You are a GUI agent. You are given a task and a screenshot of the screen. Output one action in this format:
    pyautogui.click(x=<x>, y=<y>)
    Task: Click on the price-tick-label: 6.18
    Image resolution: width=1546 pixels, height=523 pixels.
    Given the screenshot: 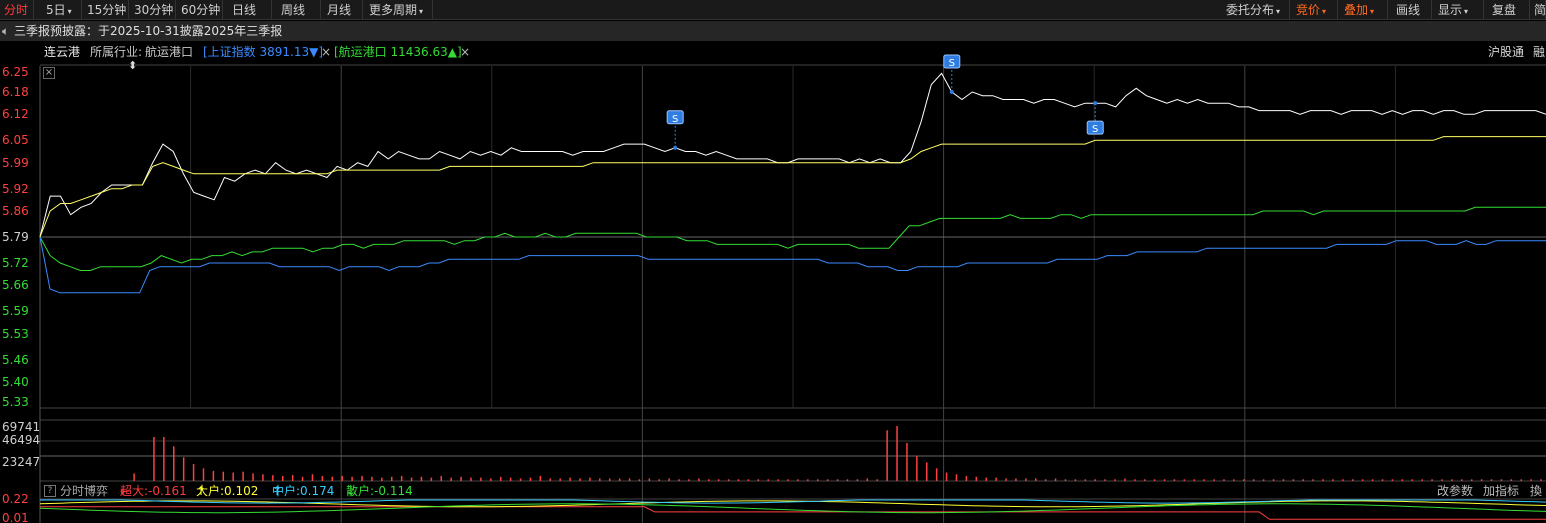 What is the action you would take?
    pyautogui.click(x=15, y=92)
    